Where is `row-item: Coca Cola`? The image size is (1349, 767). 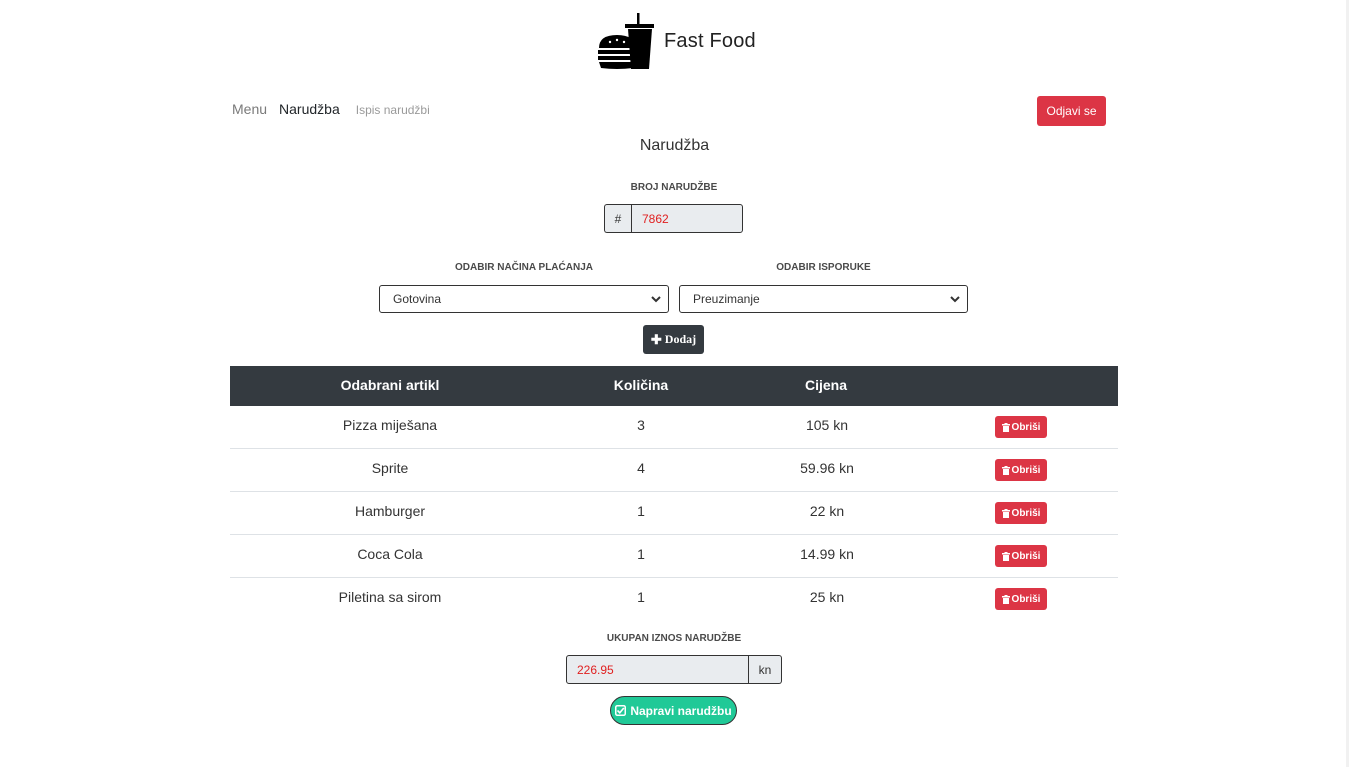
row-item: Coca Cola is located at coordinates (390, 554).